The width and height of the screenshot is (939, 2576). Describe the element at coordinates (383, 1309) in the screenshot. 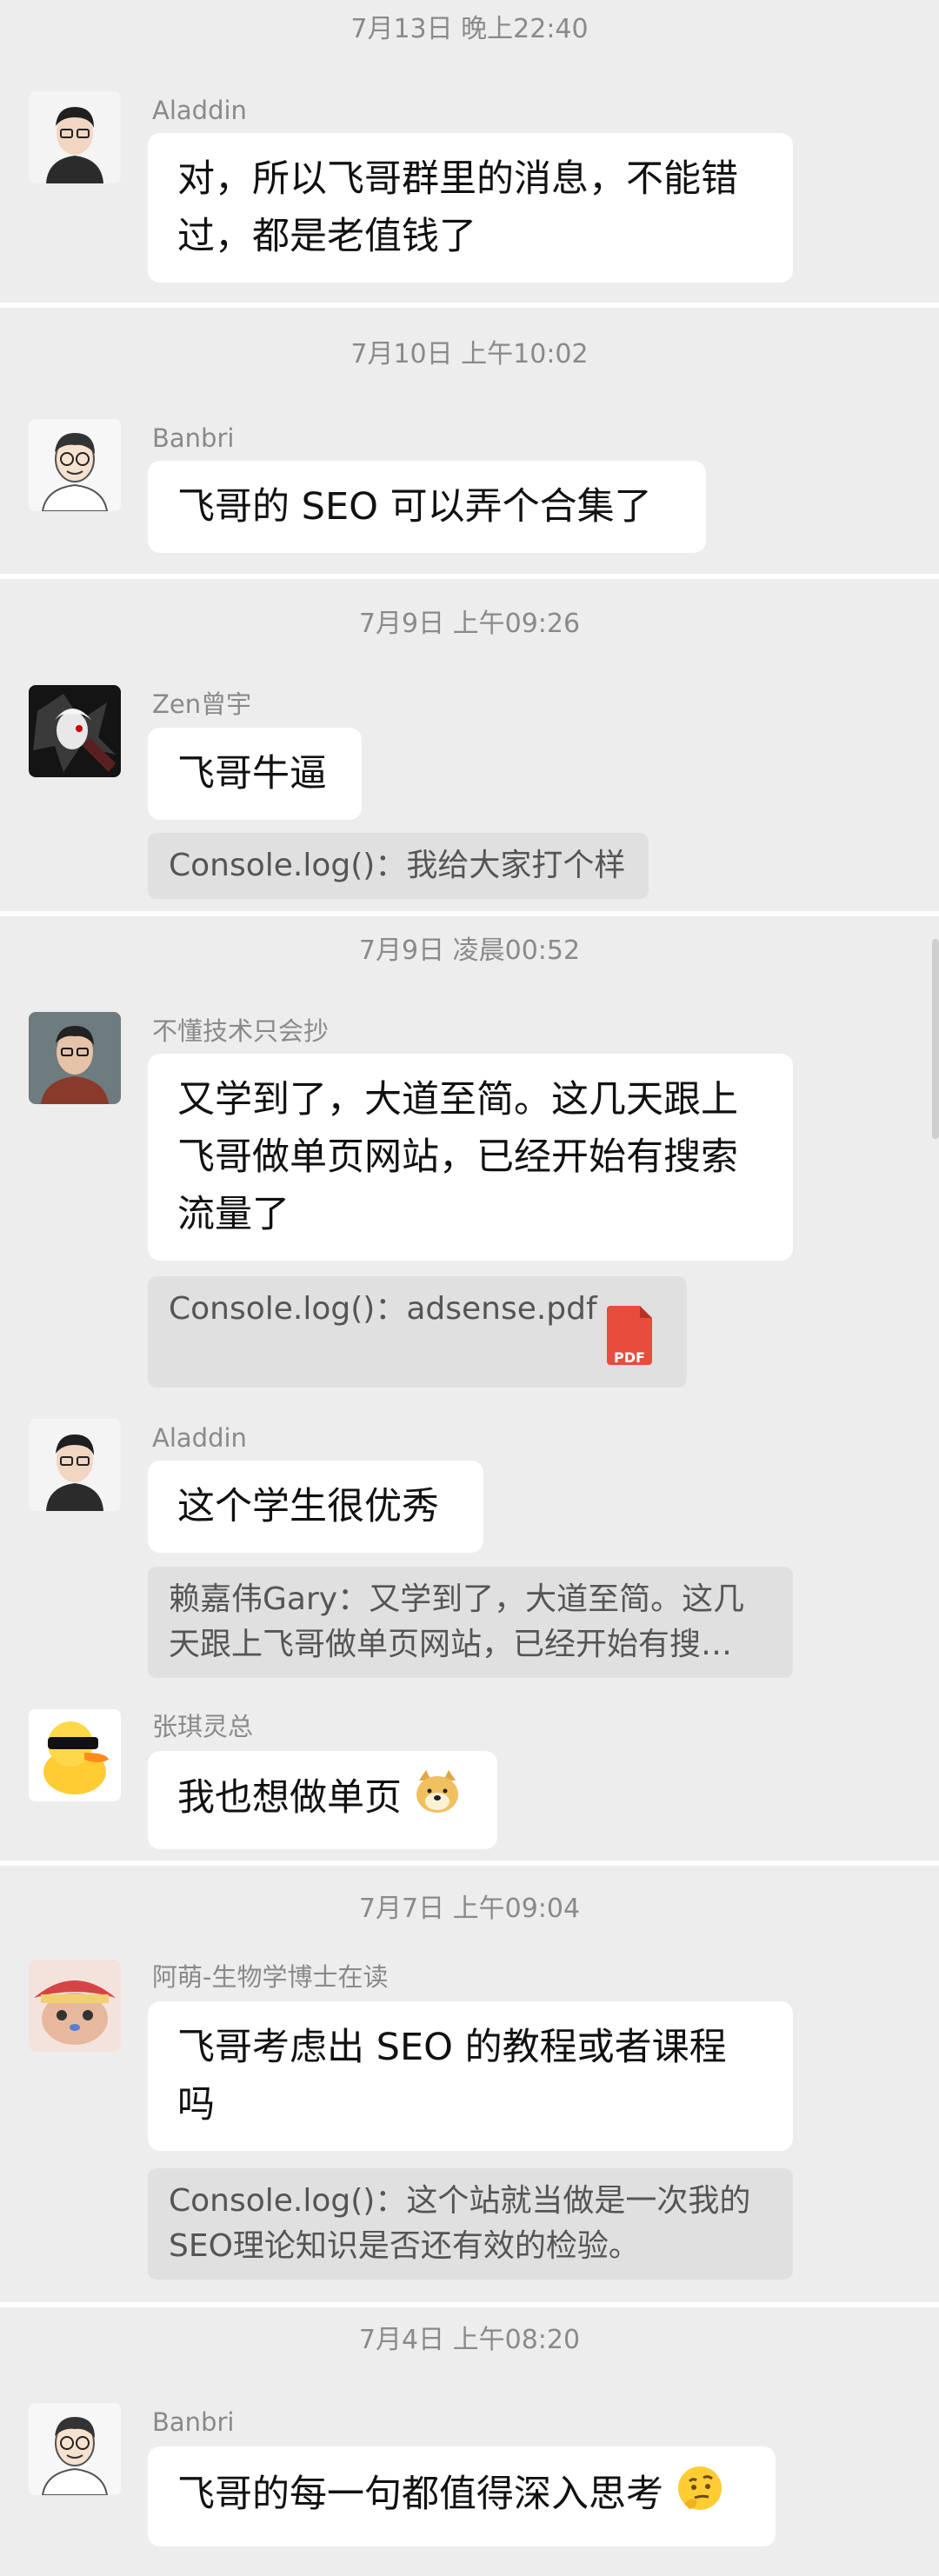

I see `quote-text: Console.log()：adsense.pdf` at that location.